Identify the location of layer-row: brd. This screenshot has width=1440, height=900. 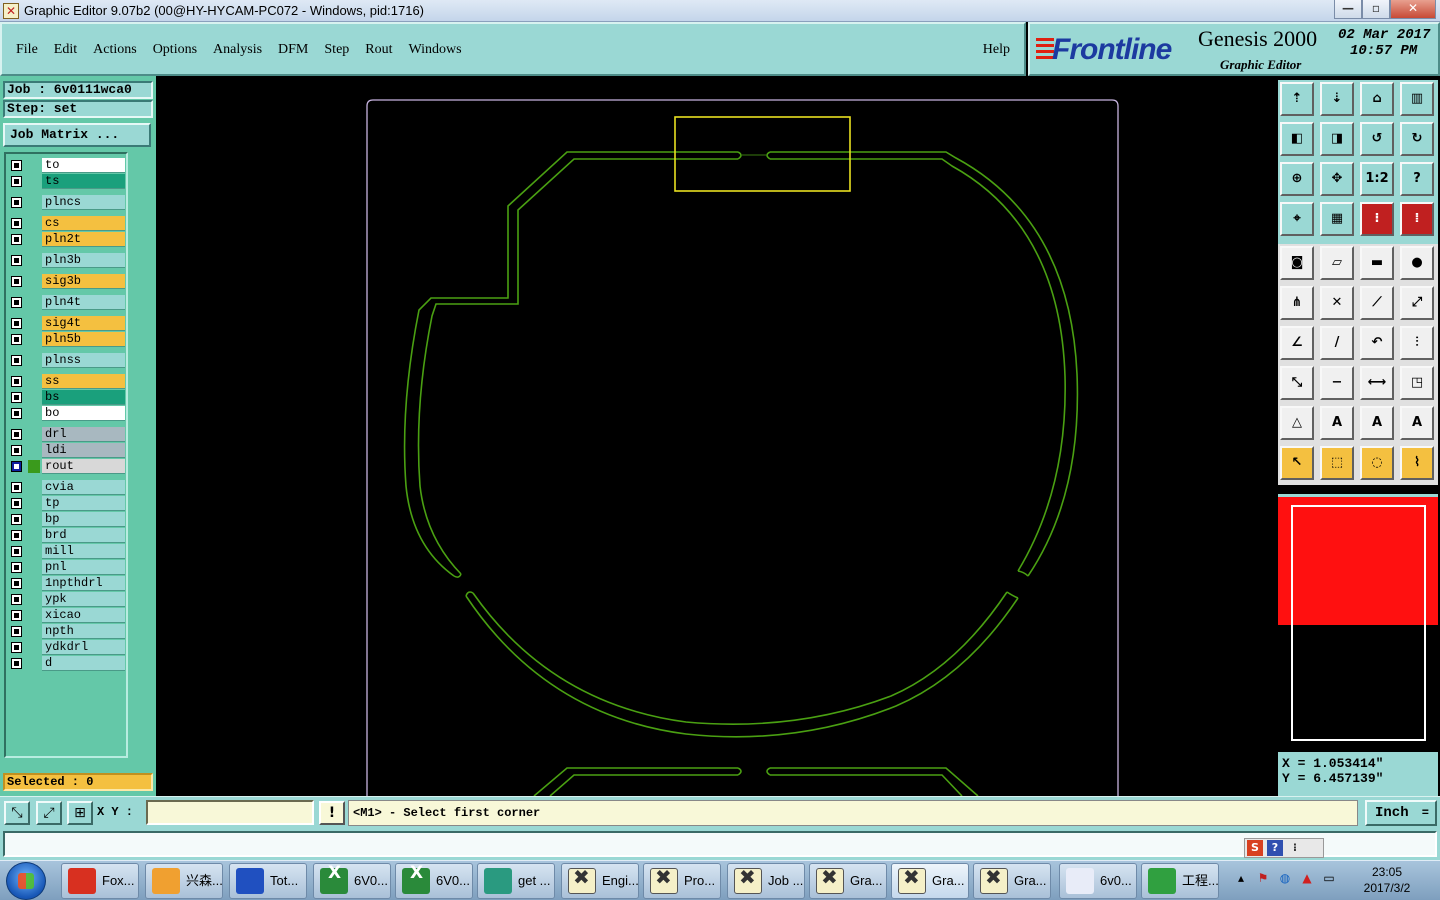
(67, 535).